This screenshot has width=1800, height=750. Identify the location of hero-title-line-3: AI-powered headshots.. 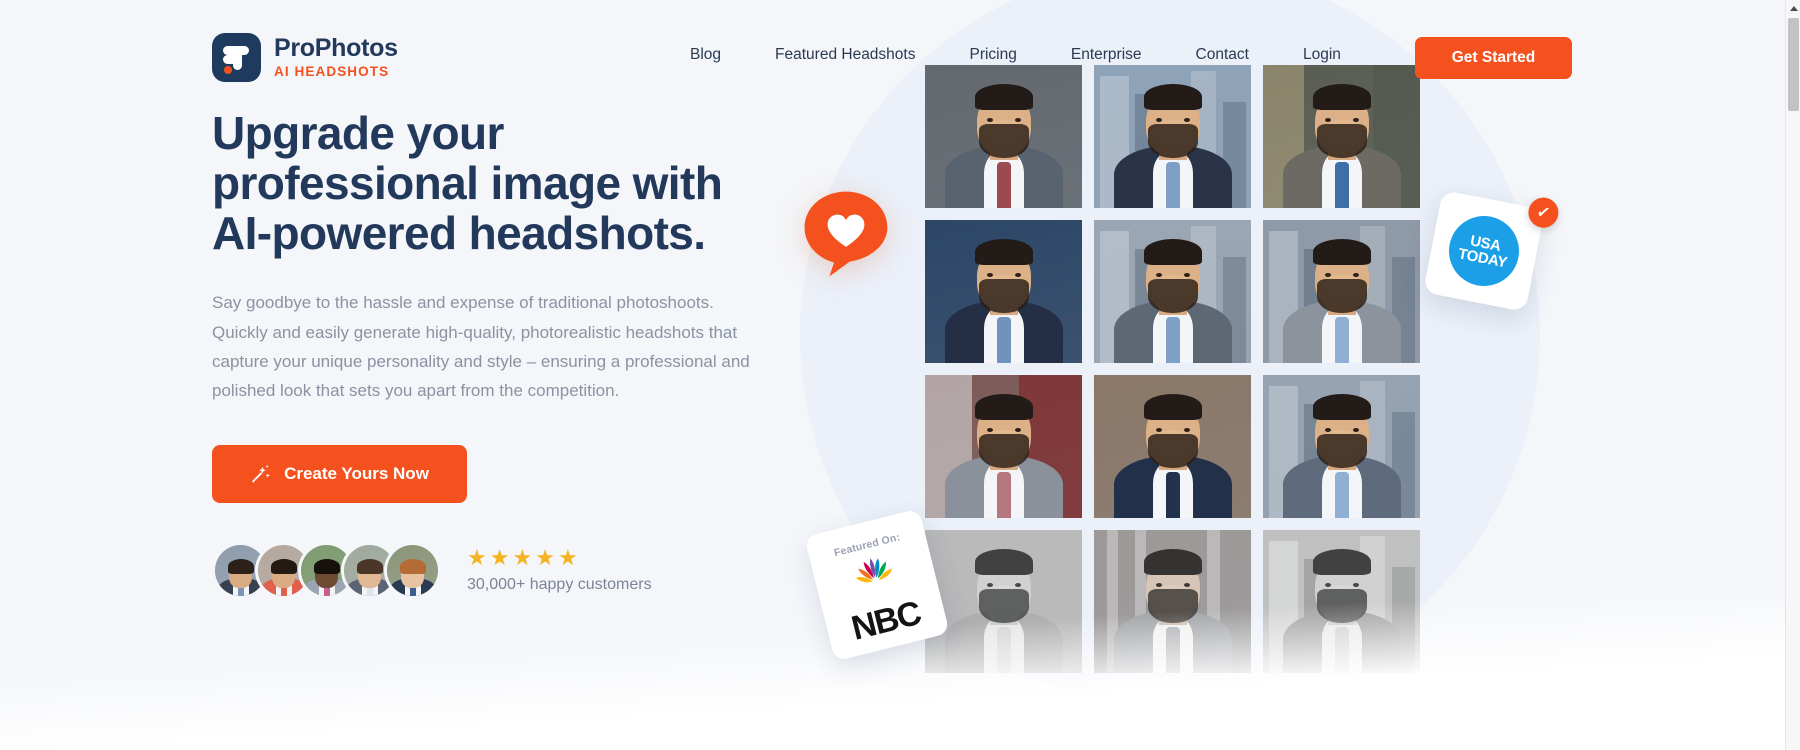
(459, 233).